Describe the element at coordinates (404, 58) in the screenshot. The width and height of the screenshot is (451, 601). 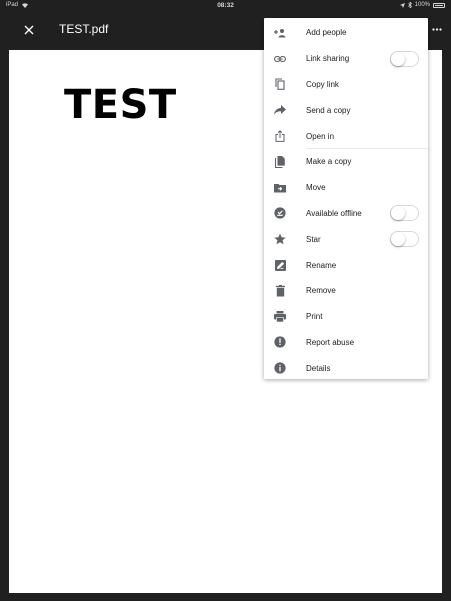
I see `link-sharing-toggle` at that location.